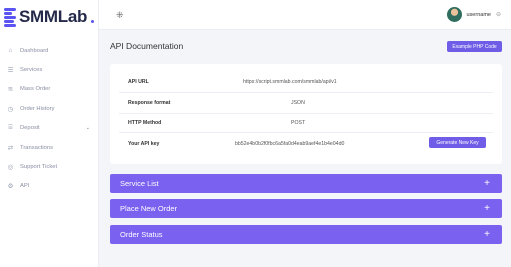 This screenshot has height=267, width=511. Describe the element at coordinates (298, 123) in the screenshot. I see `http-method-value: POST` at that location.